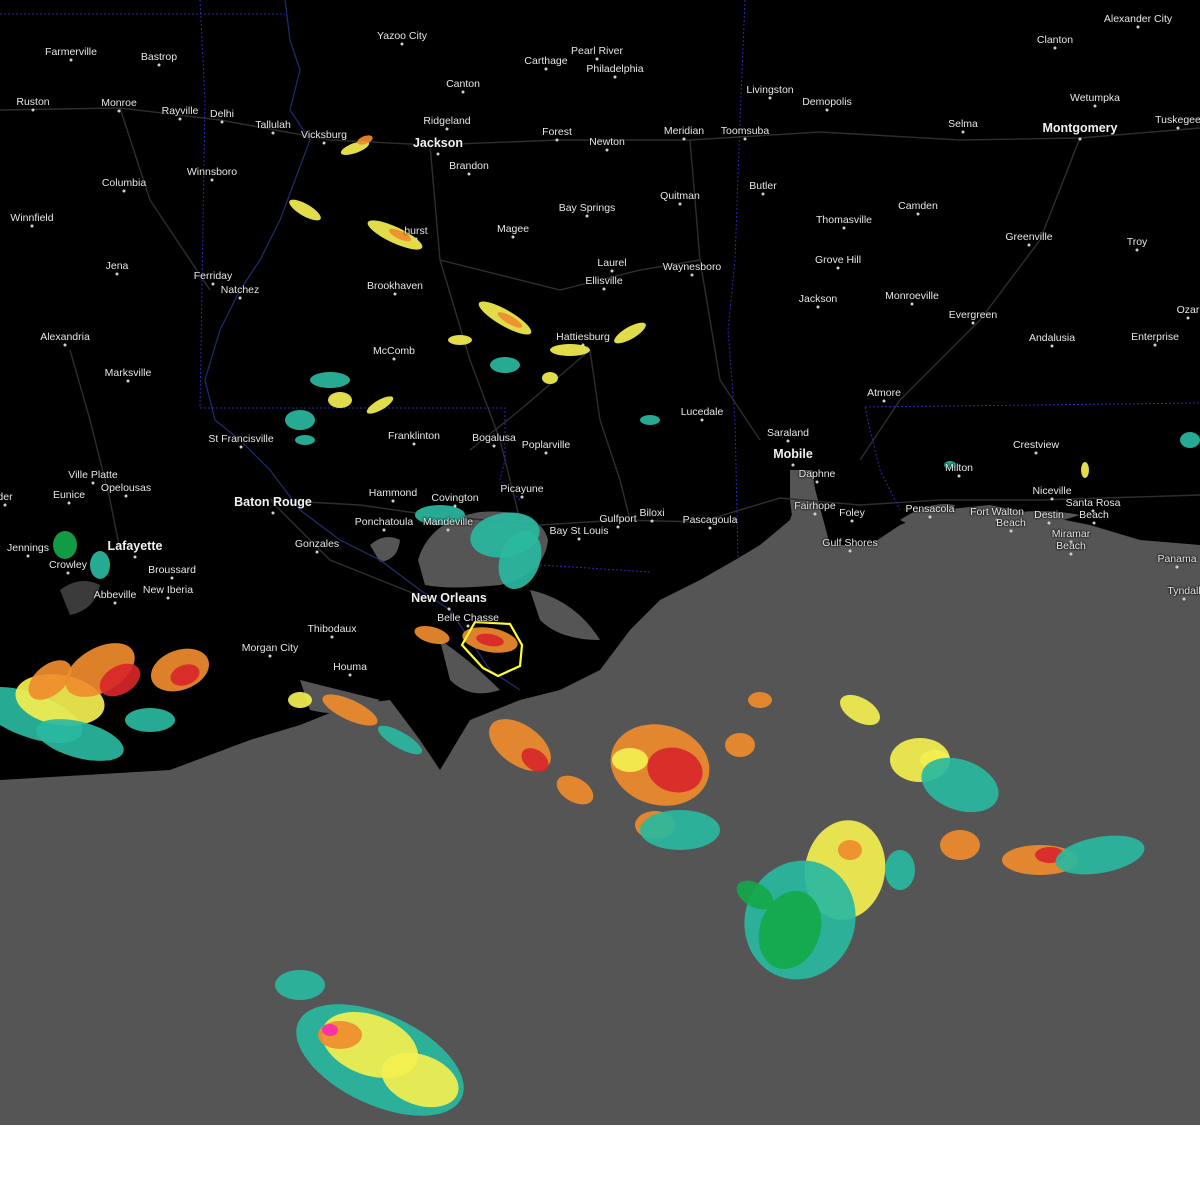  I want to click on city-label-wetumpka-22: Wetumpka, so click(1095, 98).